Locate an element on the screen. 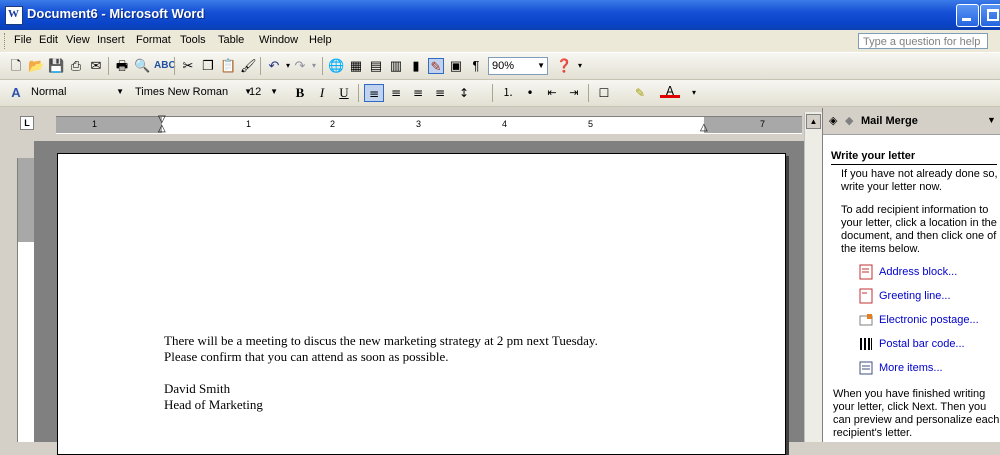 This screenshot has height=455, width=1000. columns-icon: ▮ is located at coordinates (416, 66).